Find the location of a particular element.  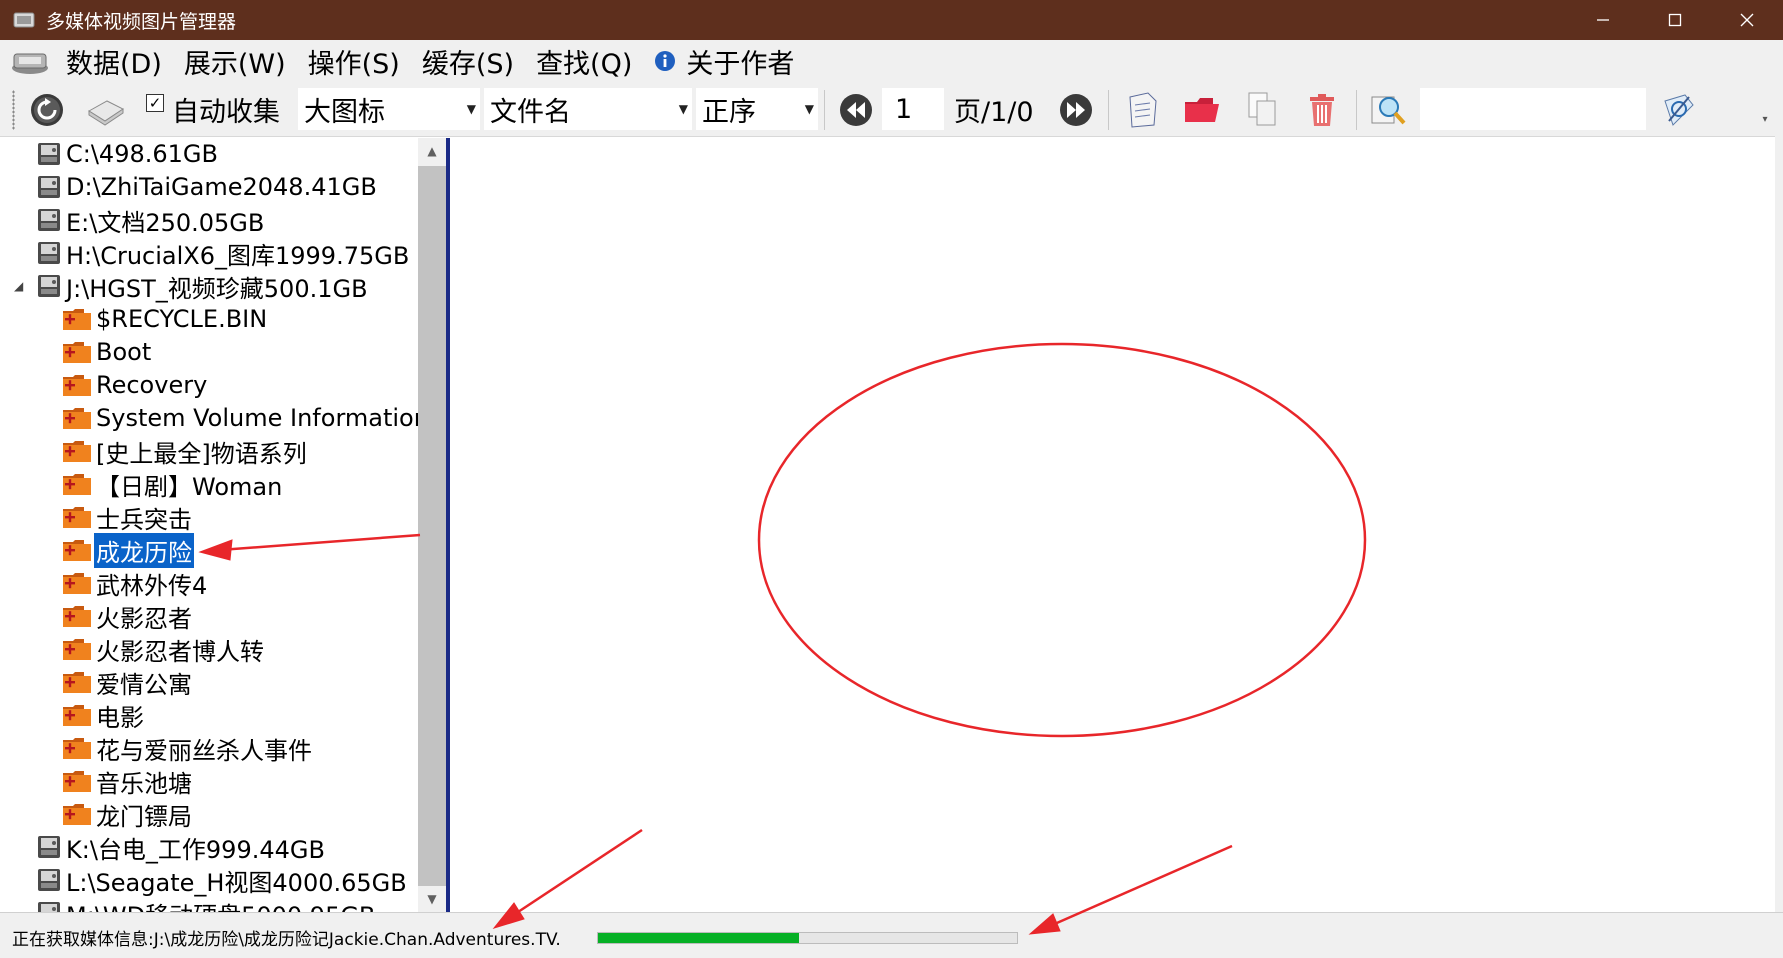

tree-item-label: System Volume Information is located at coordinates (257, 418).